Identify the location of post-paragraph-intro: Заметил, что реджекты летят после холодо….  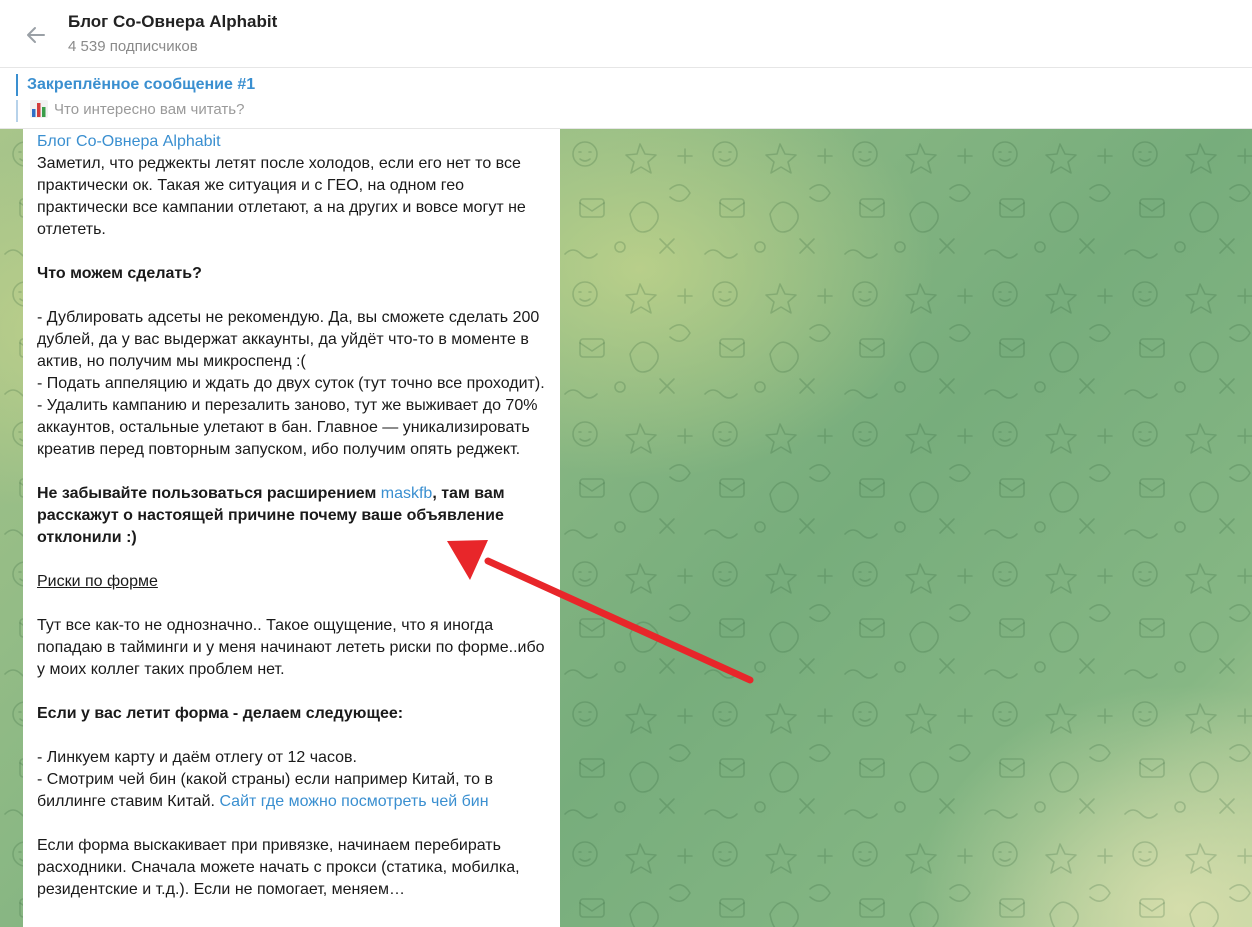
(281, 196).